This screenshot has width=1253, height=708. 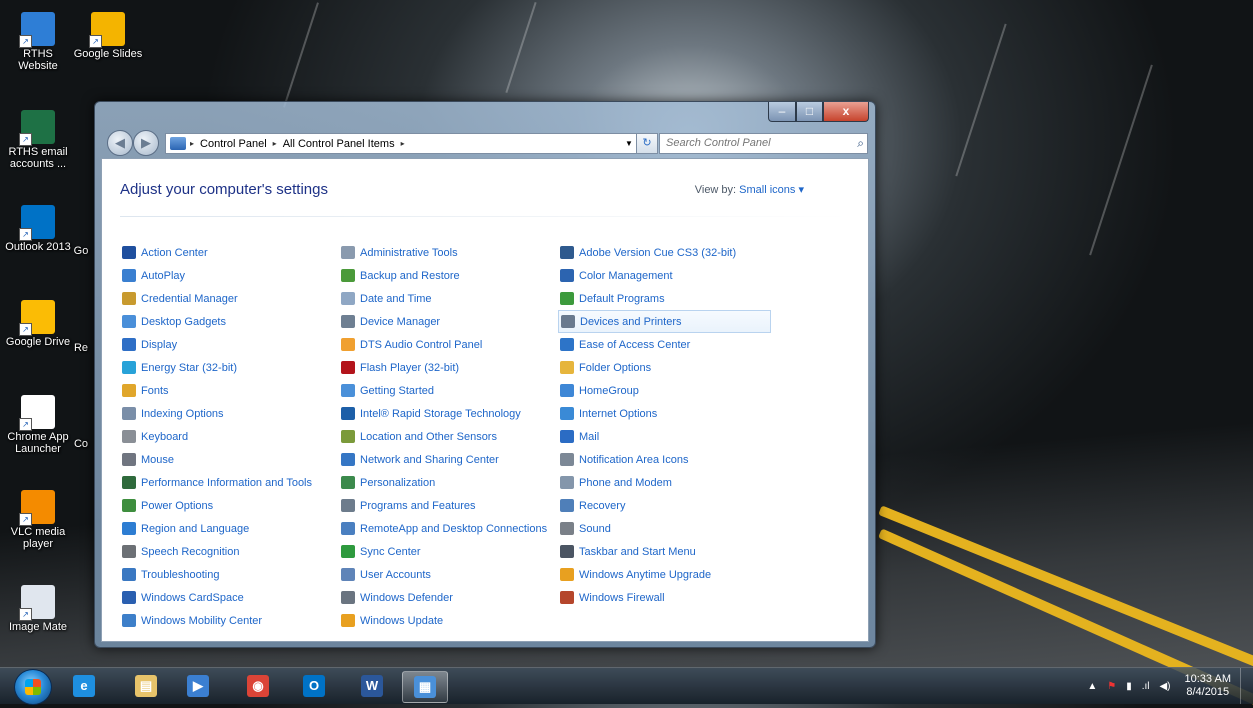 What do you see at coordinates (38, 324) in the screenshot?
I see `desktop-icon: ↗ Google Drive` at bounding box center [38, 324].